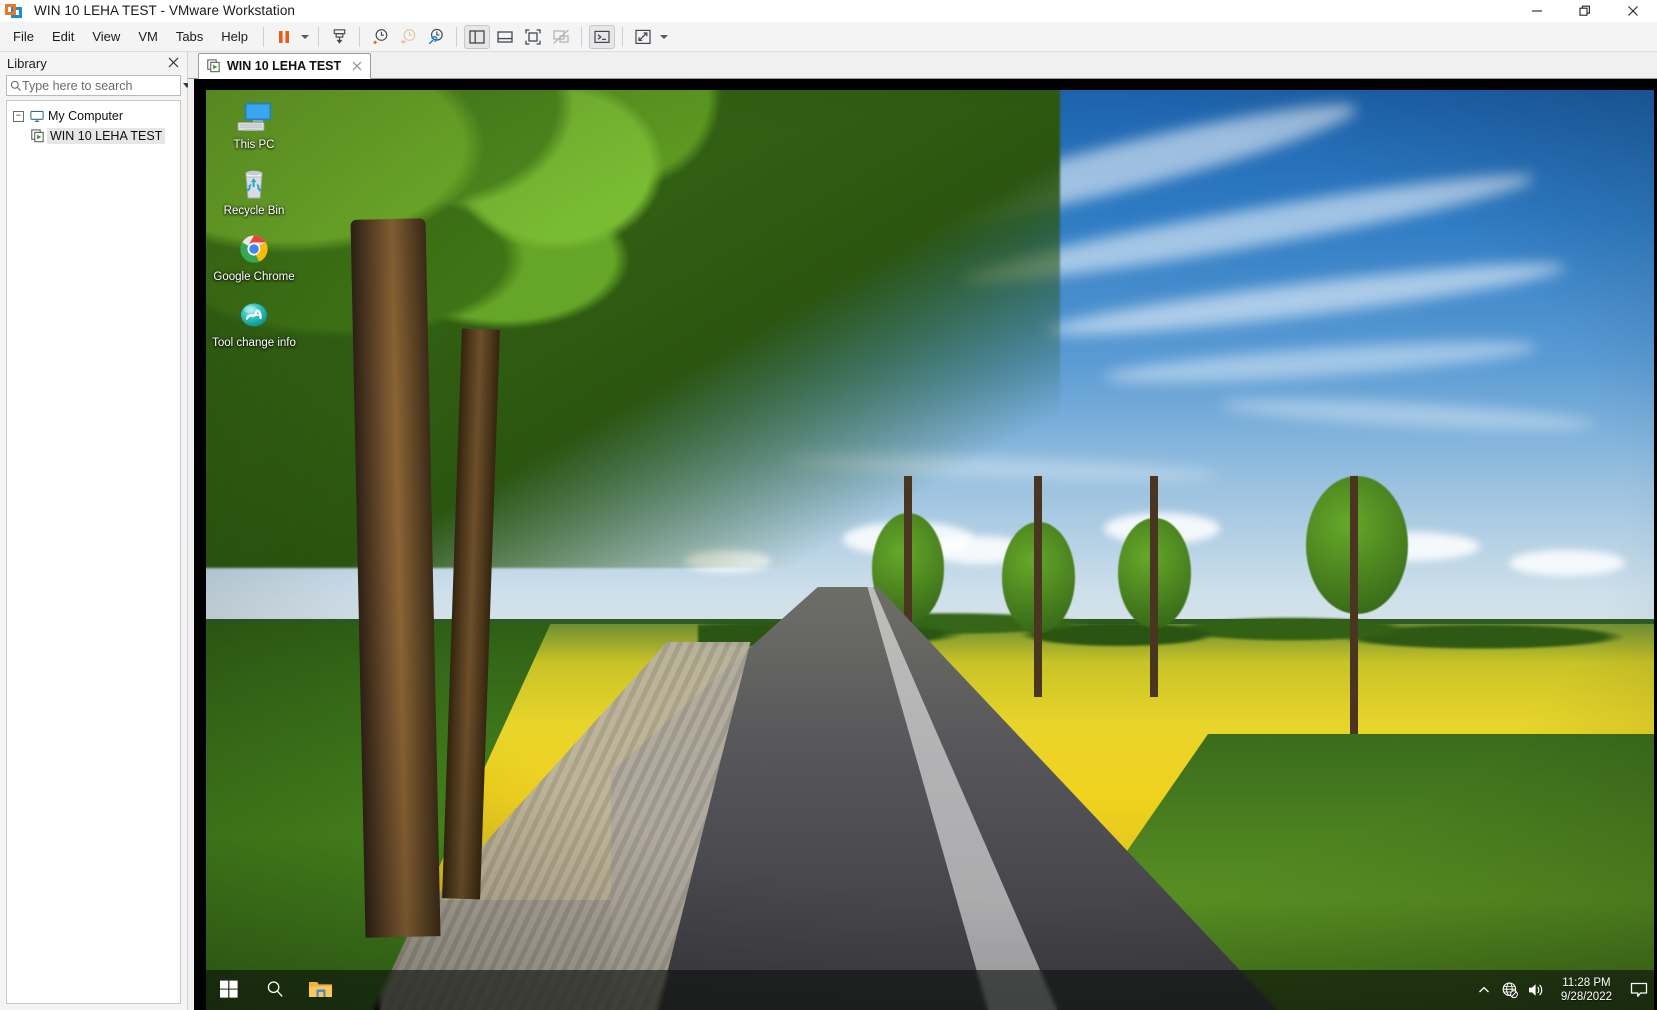 This screenshot has height=1010, width=1657. I want to click on desktop-icon-tool-change-info: Tool change info, so click(254, 322).